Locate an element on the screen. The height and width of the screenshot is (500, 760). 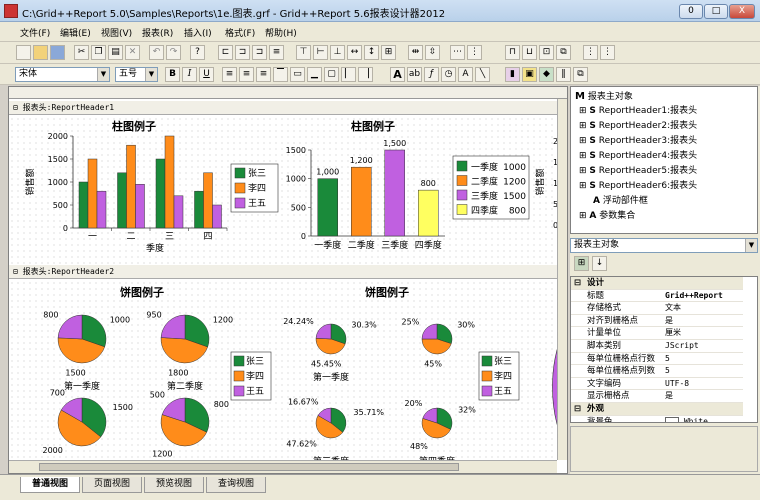
property-row: 文字编码 UTF-8 is located at coordinates (657, 384).